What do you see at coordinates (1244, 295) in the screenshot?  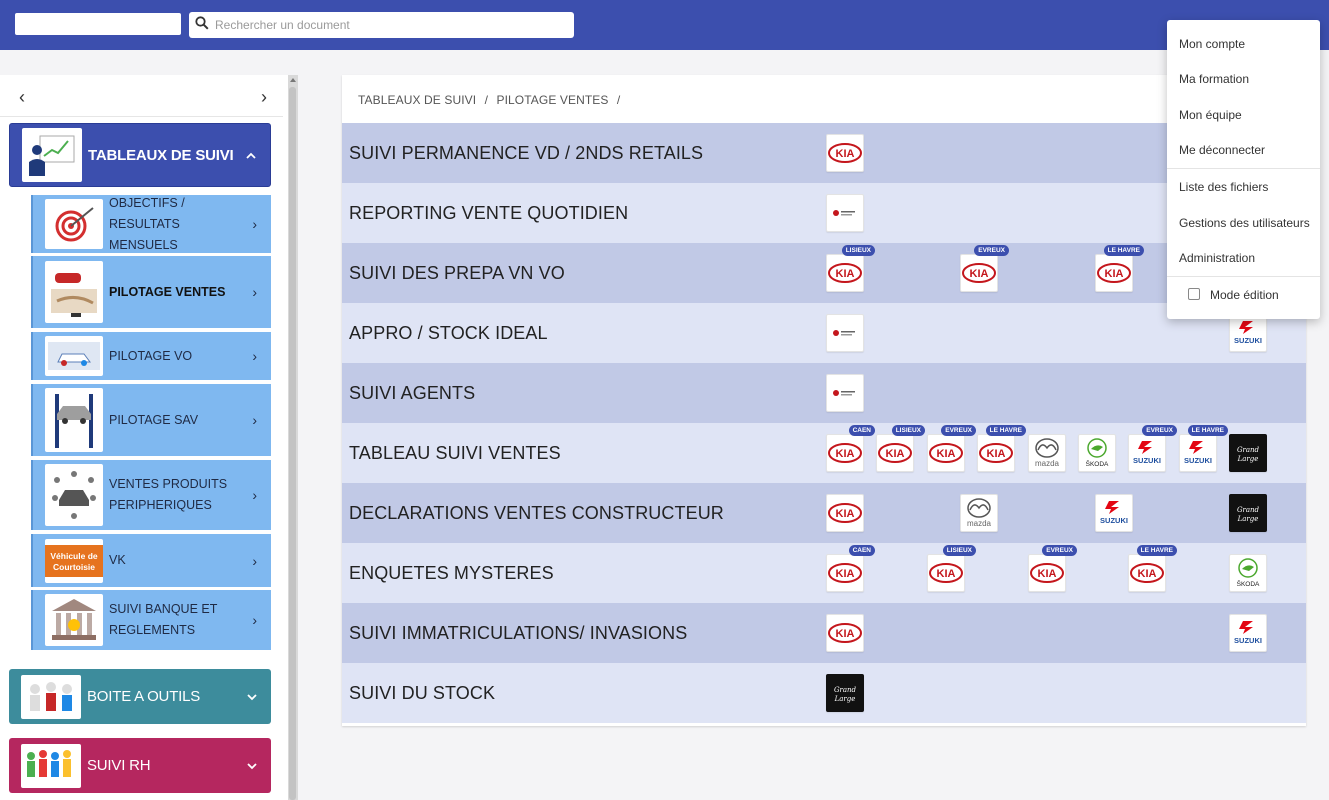 I see `menu-item-mode-edition: Mode édition` at bounding box center [1244, 295].